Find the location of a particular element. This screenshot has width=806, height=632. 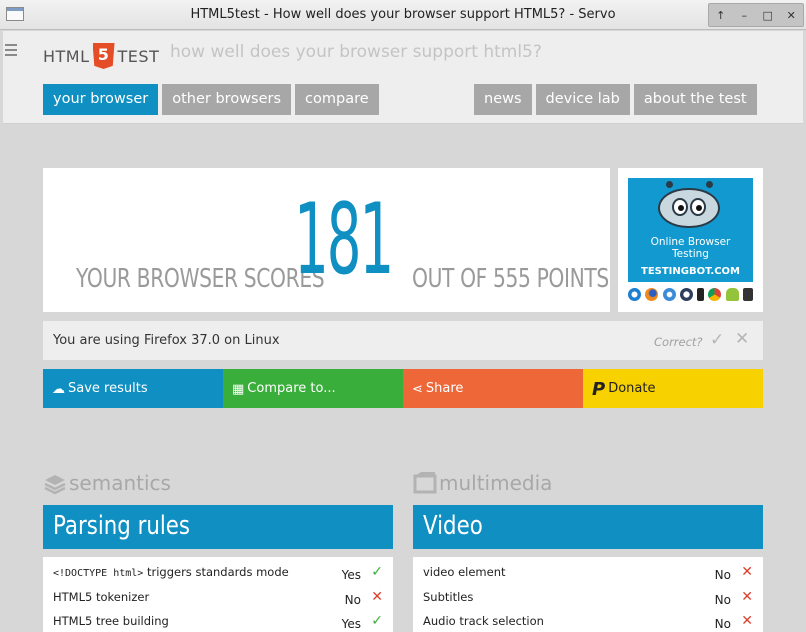

share-icon: ⋖ is located at coordinates (417, 389).